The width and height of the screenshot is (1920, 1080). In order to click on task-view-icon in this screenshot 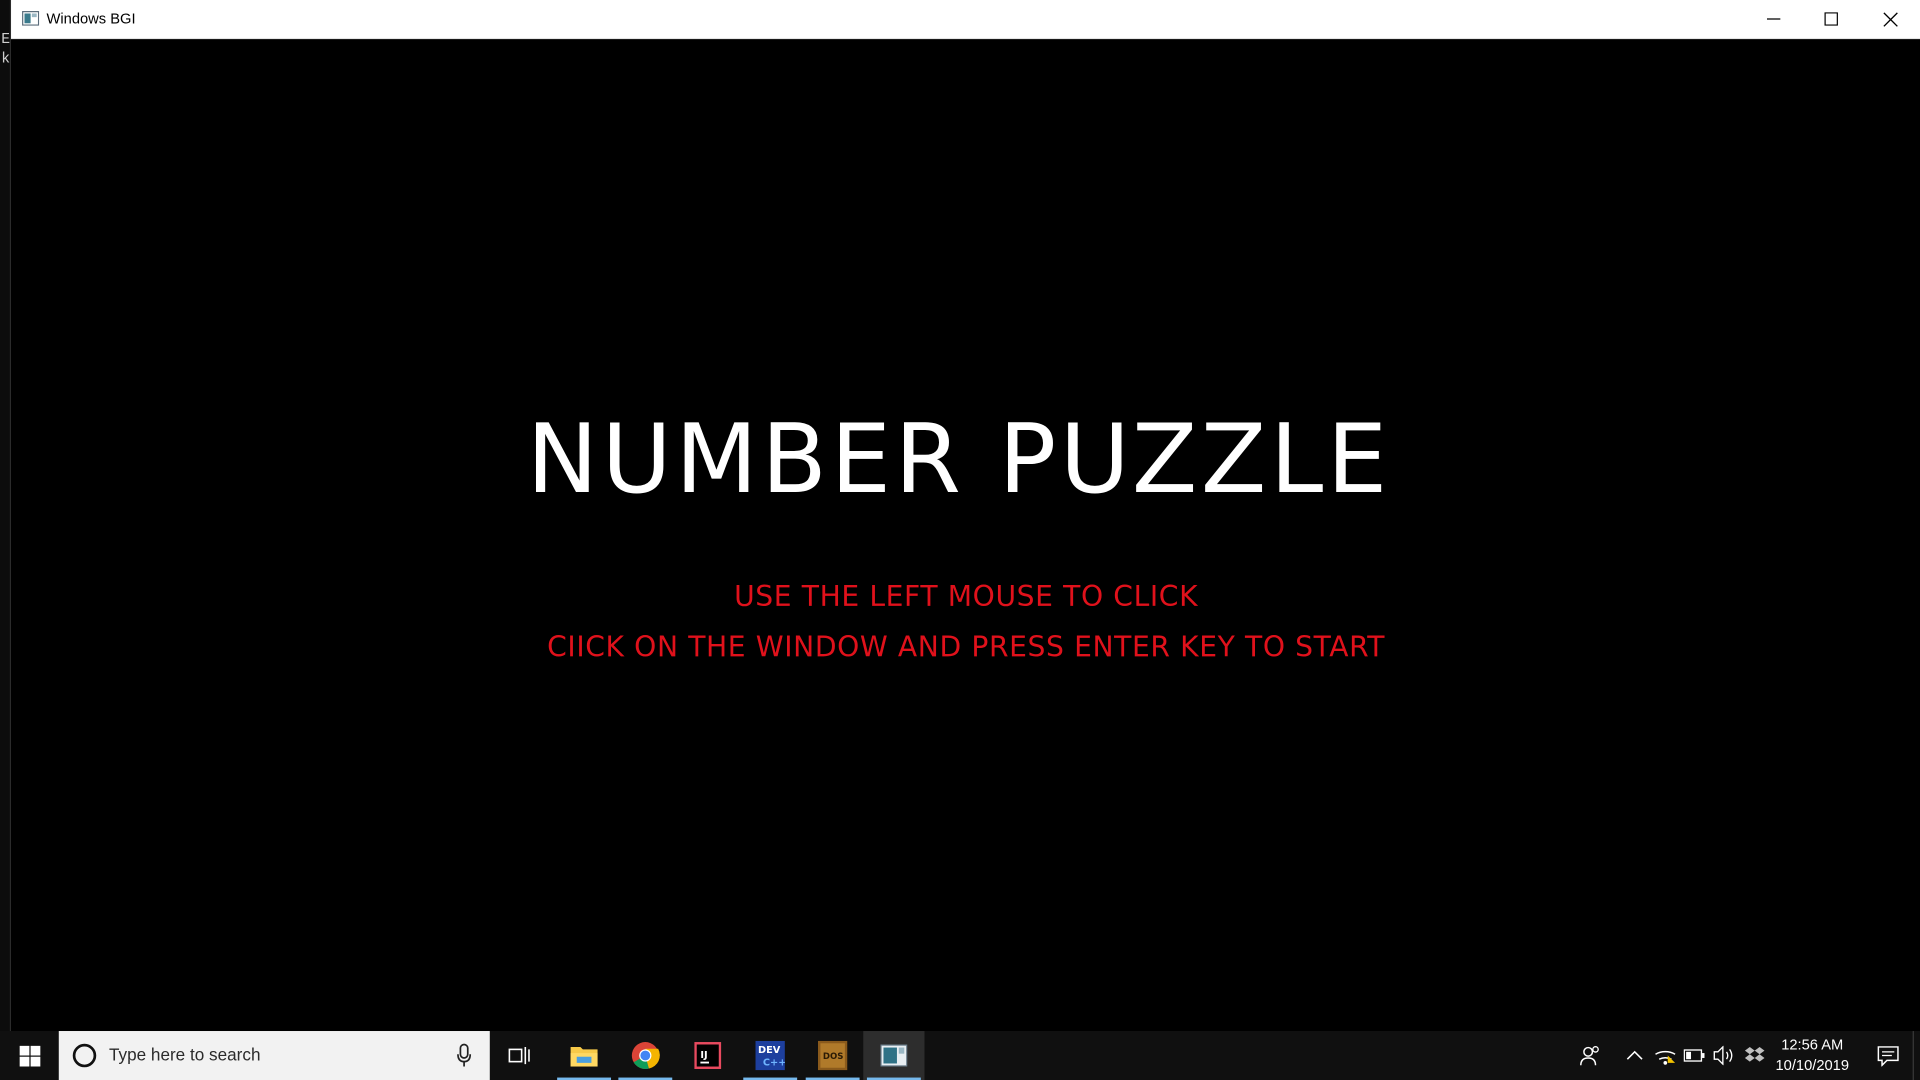, I will do `click(519, 1055)`.